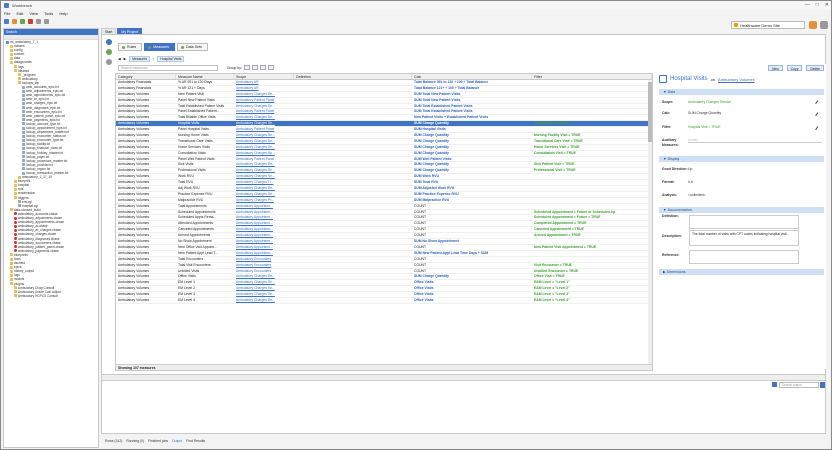 The width and height of the screenshot is (832, 450). I want to click on minimize-icon: —, so click(807, 5).